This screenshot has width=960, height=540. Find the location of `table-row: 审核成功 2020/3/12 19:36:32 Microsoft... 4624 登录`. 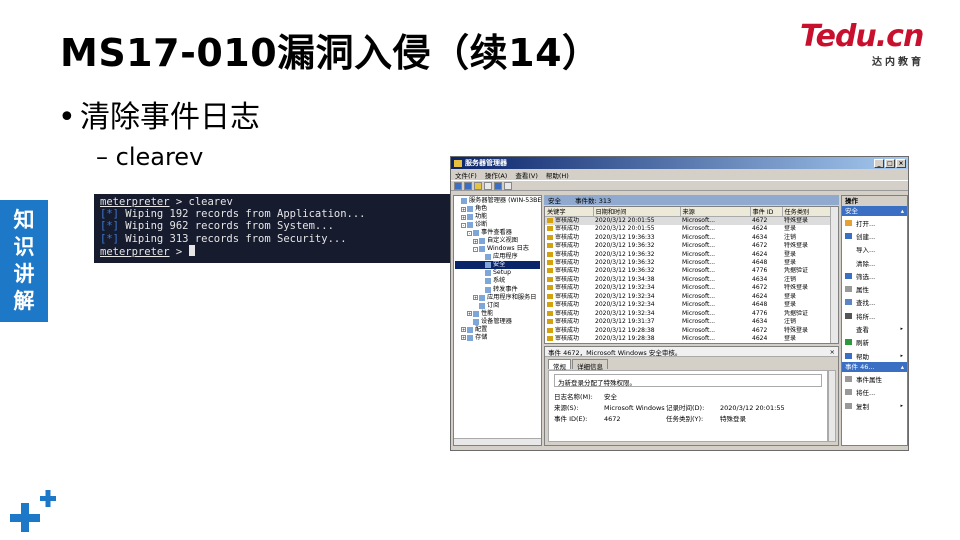

table-row: 审核成功 2020/3/12 19:36:32 Microsoft... 4624 登录 is located at coordinates (688, 254).